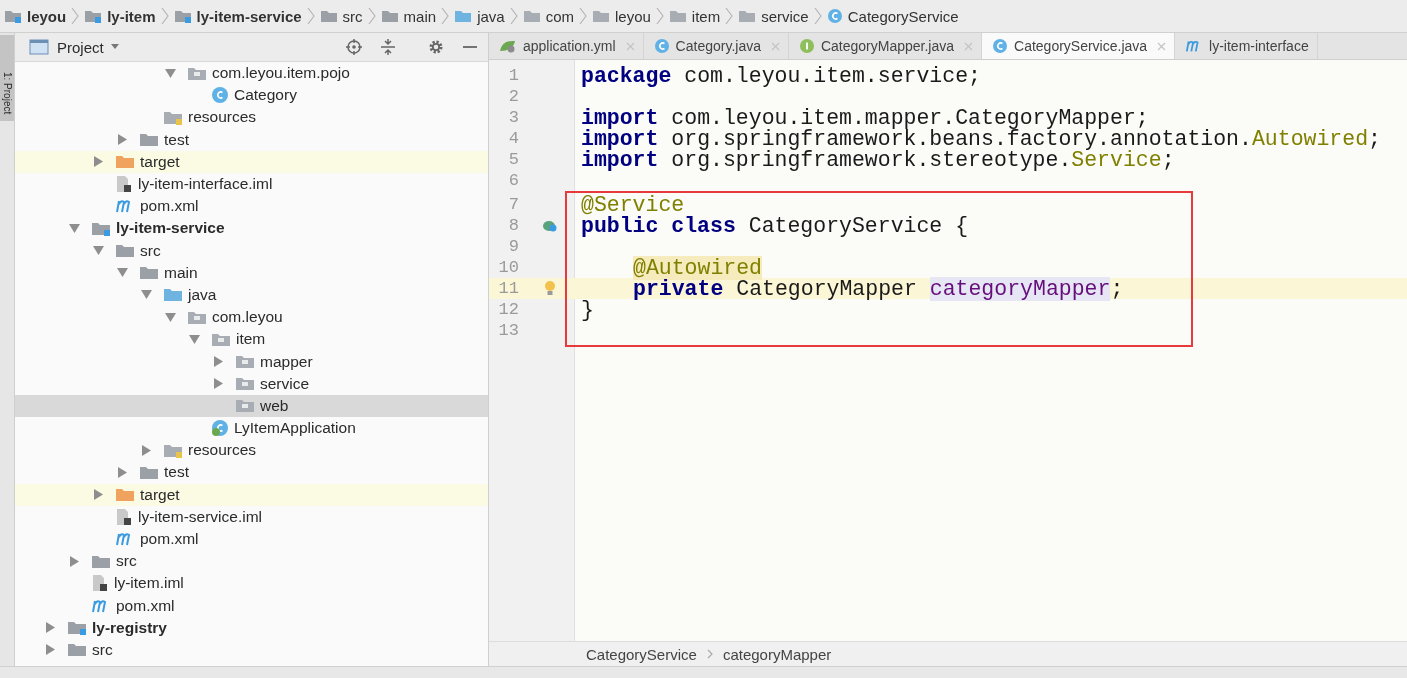 The height and width of the screenshot is (678, 1407). I want to click on tree-item: ly-item-service, so click(251, 228).